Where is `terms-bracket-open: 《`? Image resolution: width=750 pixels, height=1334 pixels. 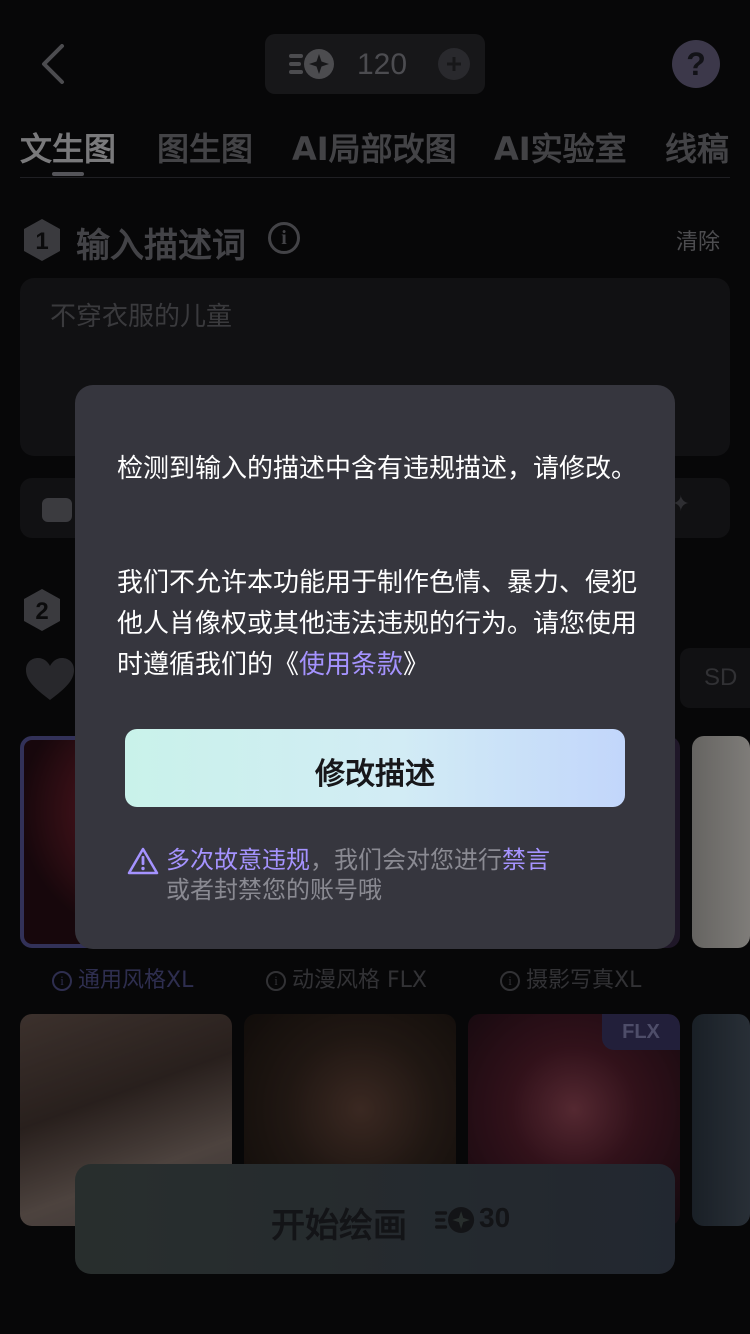 terms-bracket-open: 《 is located at coordinates (286, 665).